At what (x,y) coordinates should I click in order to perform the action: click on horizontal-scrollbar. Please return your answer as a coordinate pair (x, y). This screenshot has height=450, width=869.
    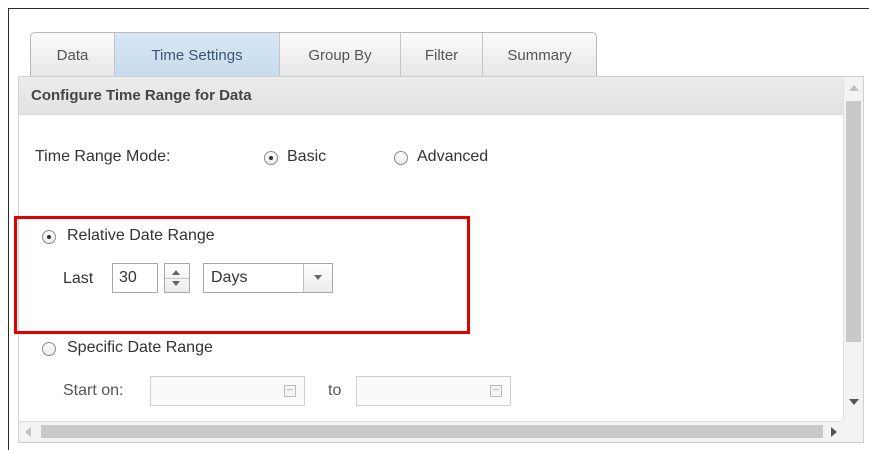
    Looking at the image, I should click on (432, 431).